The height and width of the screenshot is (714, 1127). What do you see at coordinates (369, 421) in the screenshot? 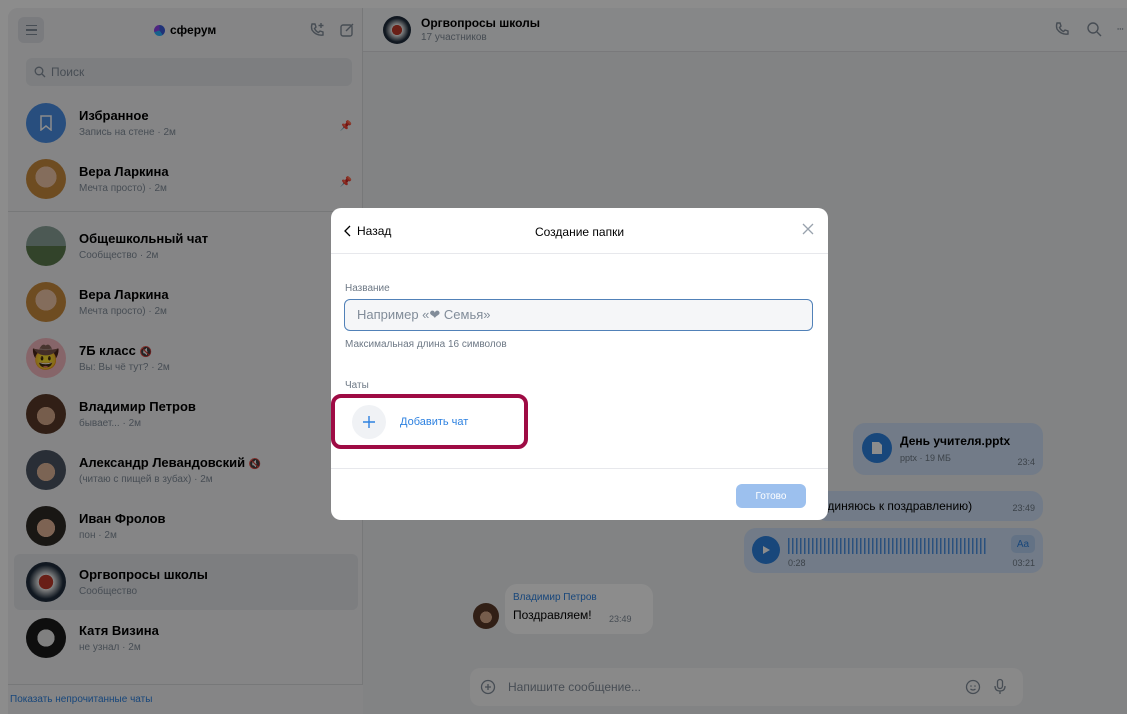
I see `plus-icon` at bounding box center [369, 421].